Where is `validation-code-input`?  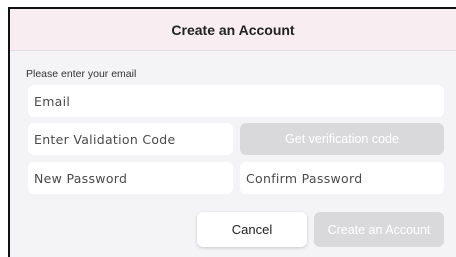
validation-code-input is located at coordinates (130, 139).